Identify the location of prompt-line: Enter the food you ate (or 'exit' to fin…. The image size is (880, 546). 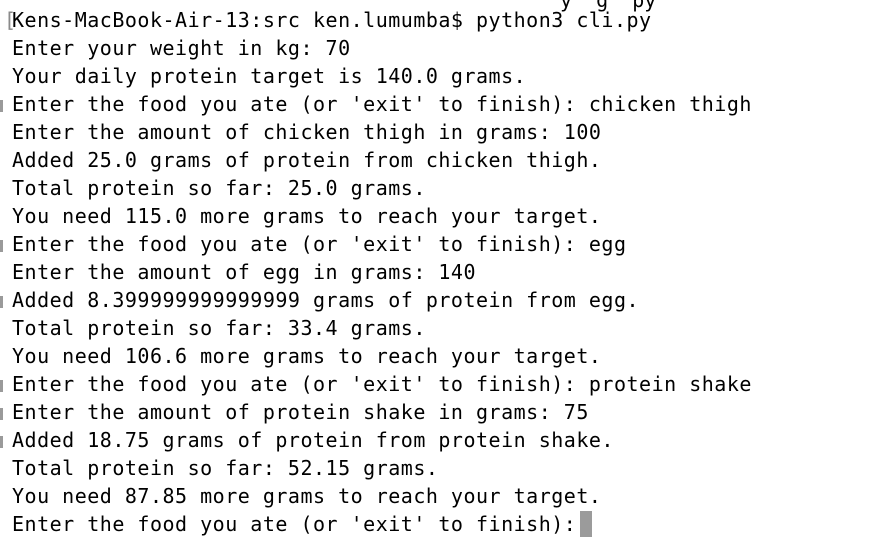
(382, 524).